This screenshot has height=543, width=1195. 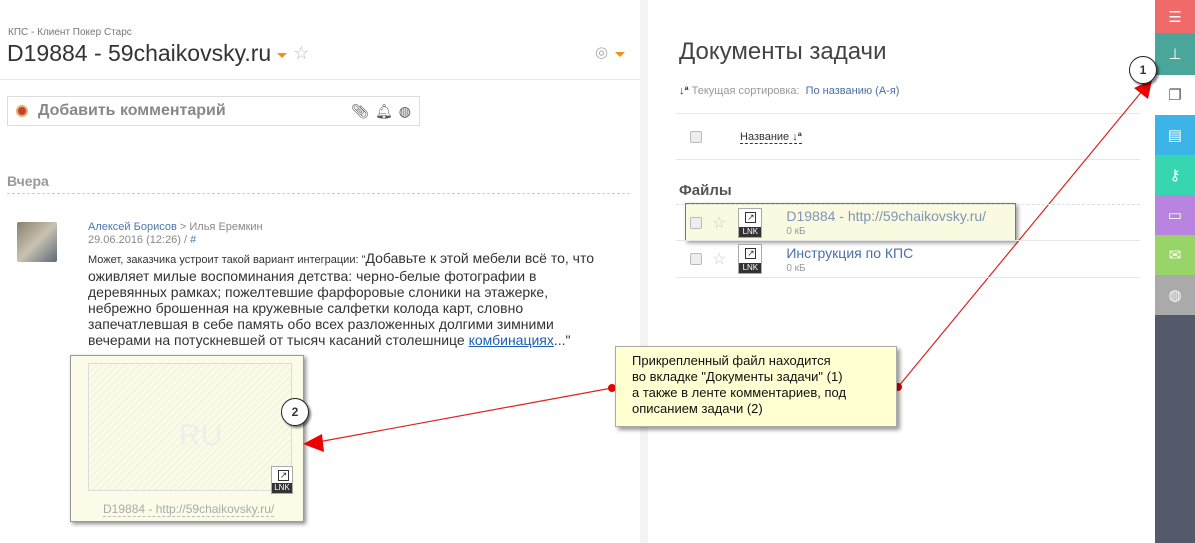 I want to click on files-section-title: Файлы, so click(x=705, y=190).